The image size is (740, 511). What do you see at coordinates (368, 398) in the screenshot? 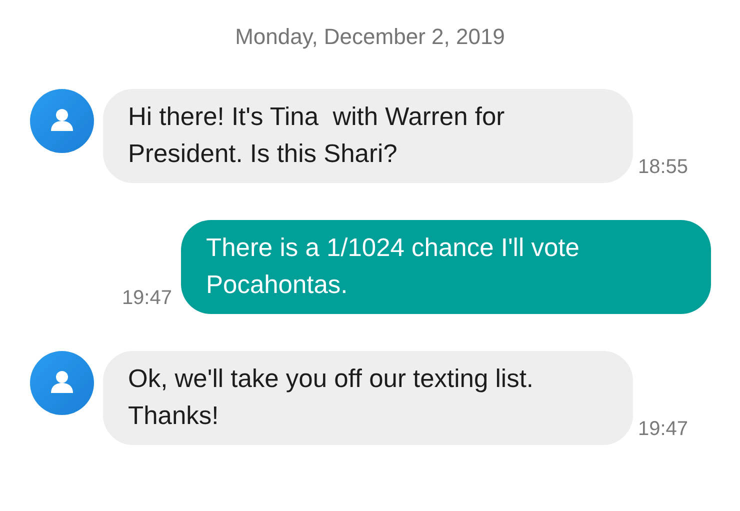
I see `incoming-message-bubble: Ok, we'll take you off our texting list. Thanks!` at bounding box center [368, 398].